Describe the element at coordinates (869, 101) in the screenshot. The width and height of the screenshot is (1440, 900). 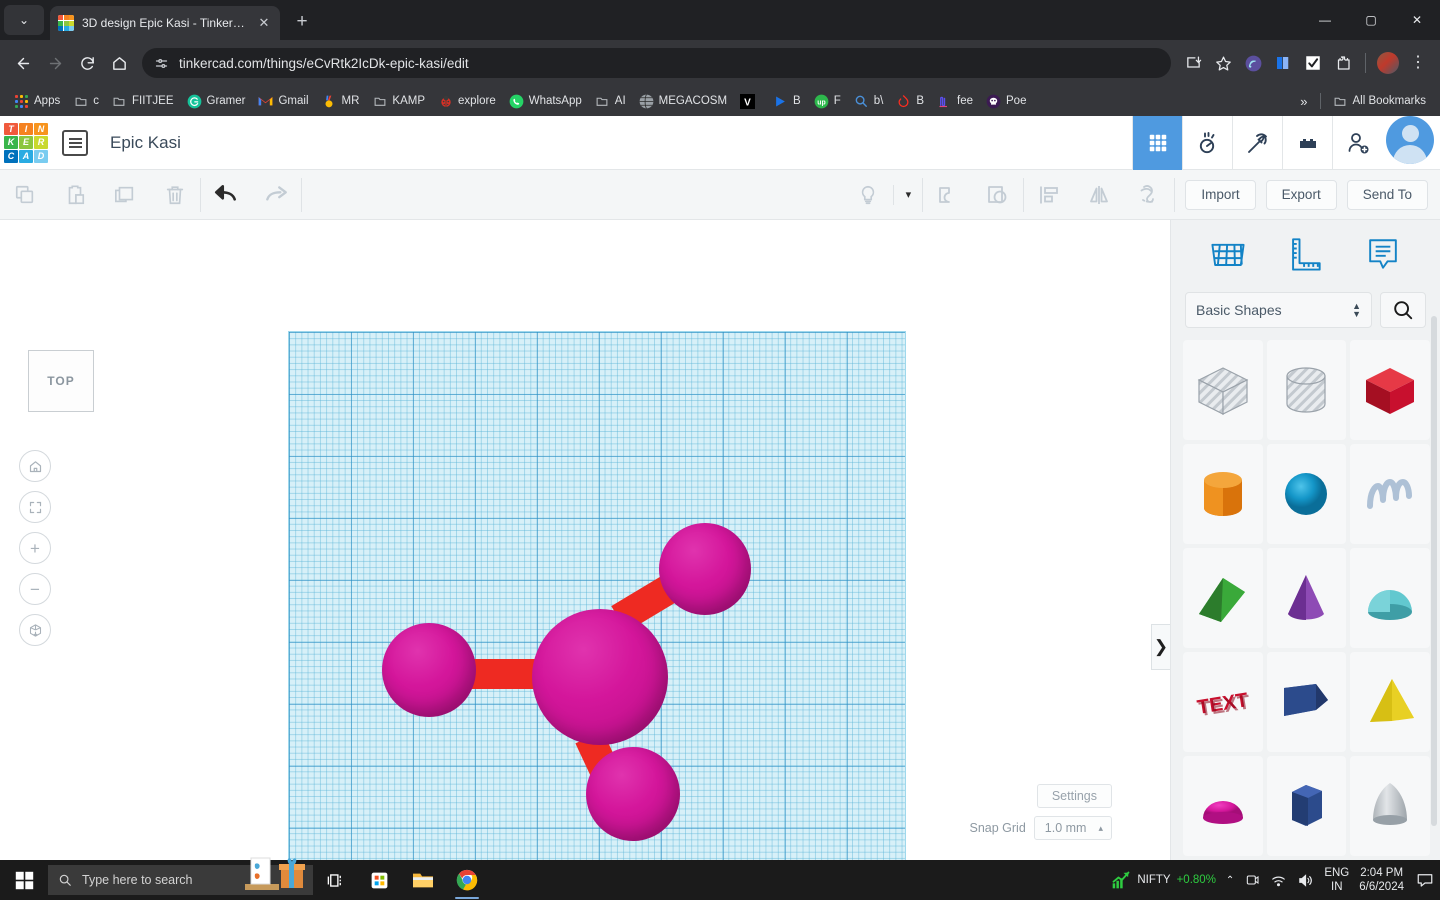
I see `bookmark-b-search: b\` at that location.